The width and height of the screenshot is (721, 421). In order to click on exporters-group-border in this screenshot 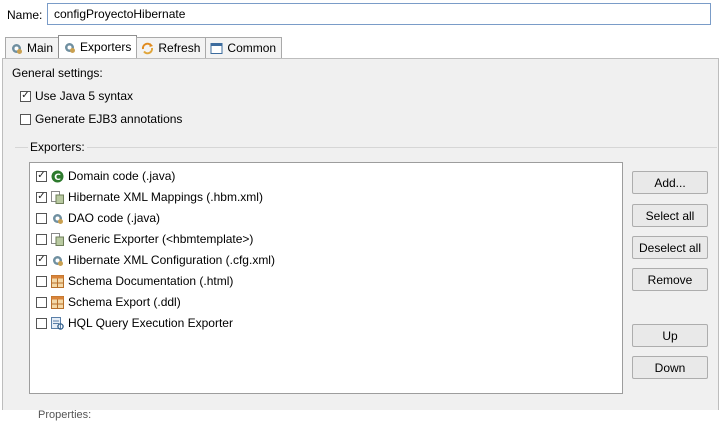, I will do `click(366, 147)`.